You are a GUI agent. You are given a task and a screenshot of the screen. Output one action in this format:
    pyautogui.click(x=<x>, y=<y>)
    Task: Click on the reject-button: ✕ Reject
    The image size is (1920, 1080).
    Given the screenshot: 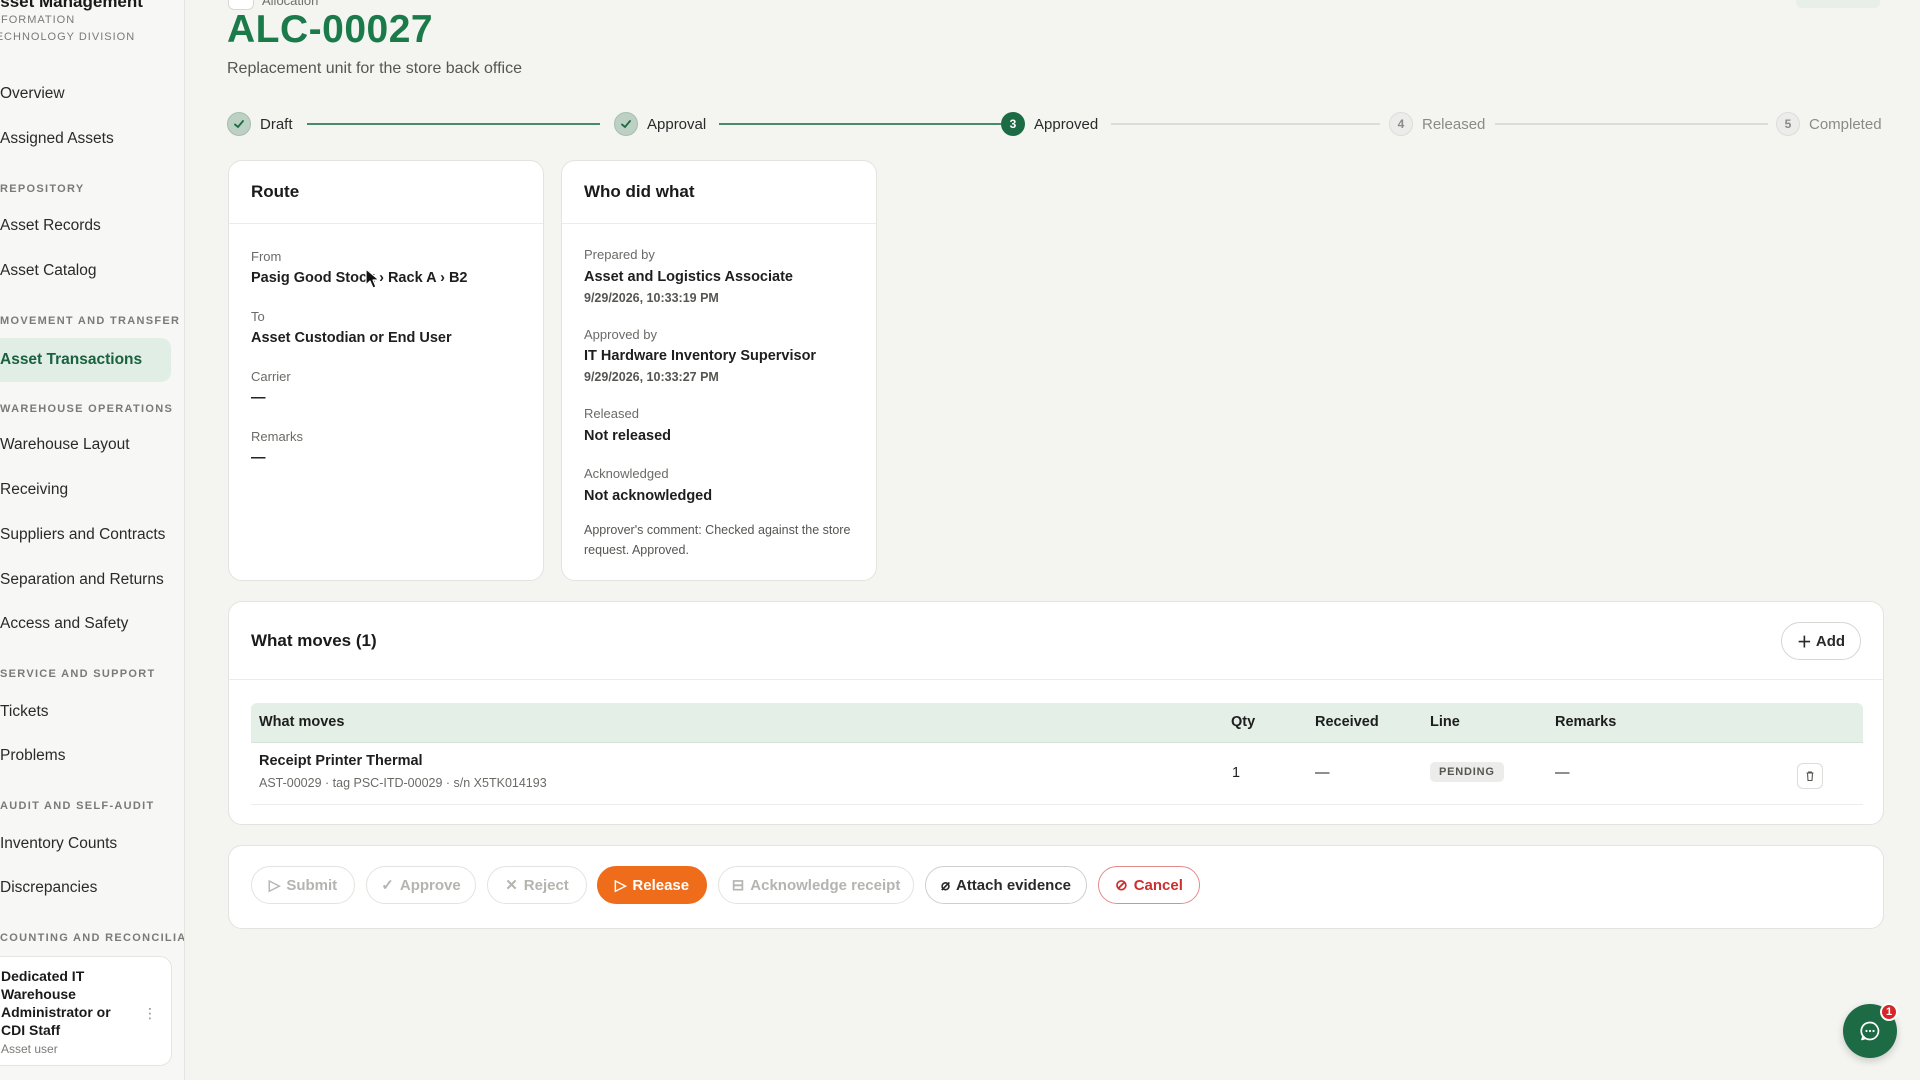 What is the action you would take?
    pyautogui.click(x=537, y=885)
    